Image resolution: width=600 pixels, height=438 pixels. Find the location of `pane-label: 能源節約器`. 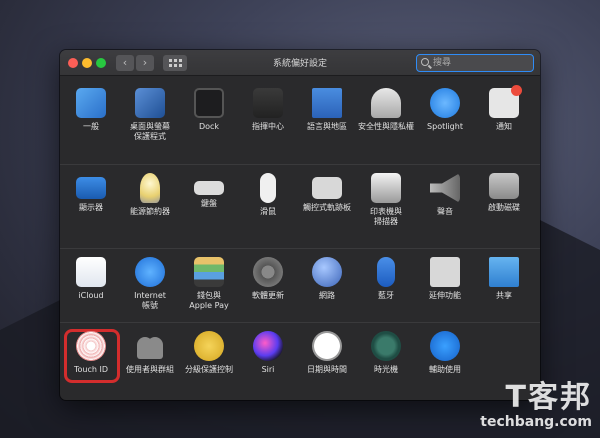

pane-label: 能源節約器 is located at coordinates (150, 211).